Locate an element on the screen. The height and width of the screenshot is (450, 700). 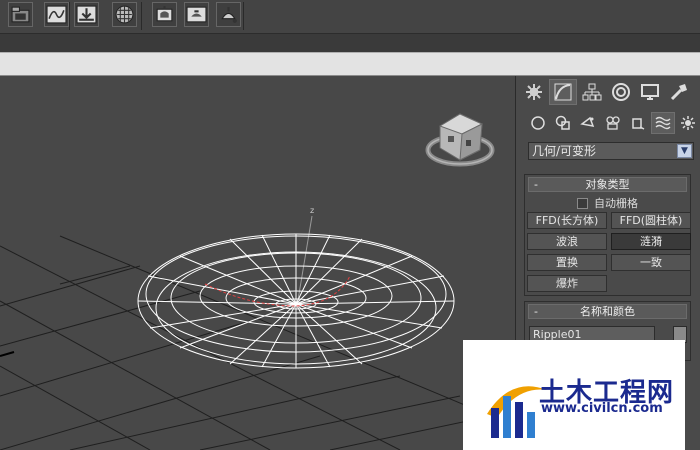
render-setup-icon is located at coordinates (164, 14).